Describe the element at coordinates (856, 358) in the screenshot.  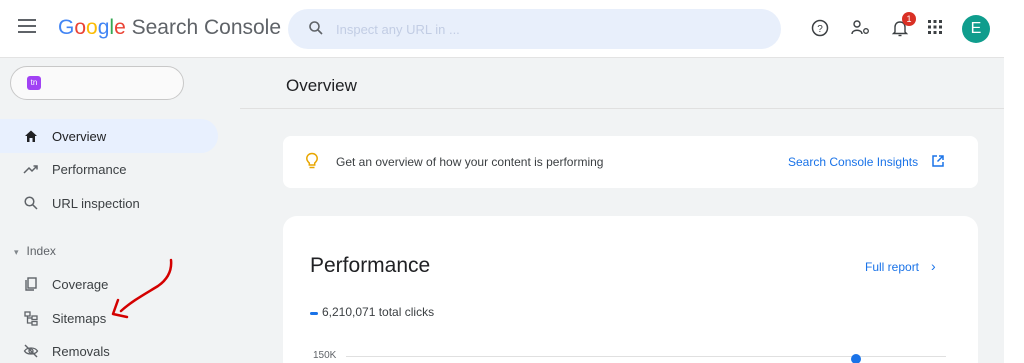
I see `chart-data-point` at that location.